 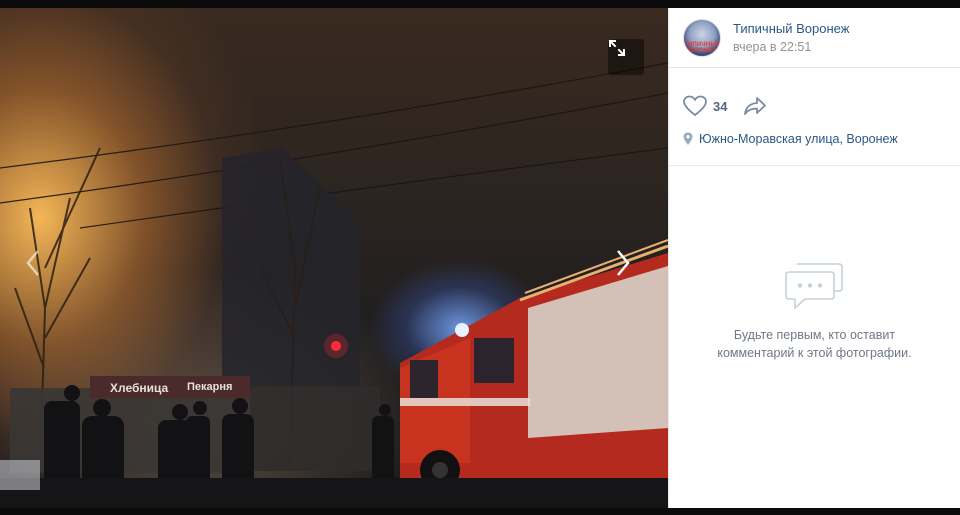 I want to click on location-row: Южно-Моравская улица, Воронеж, so click(x=814, y=146).